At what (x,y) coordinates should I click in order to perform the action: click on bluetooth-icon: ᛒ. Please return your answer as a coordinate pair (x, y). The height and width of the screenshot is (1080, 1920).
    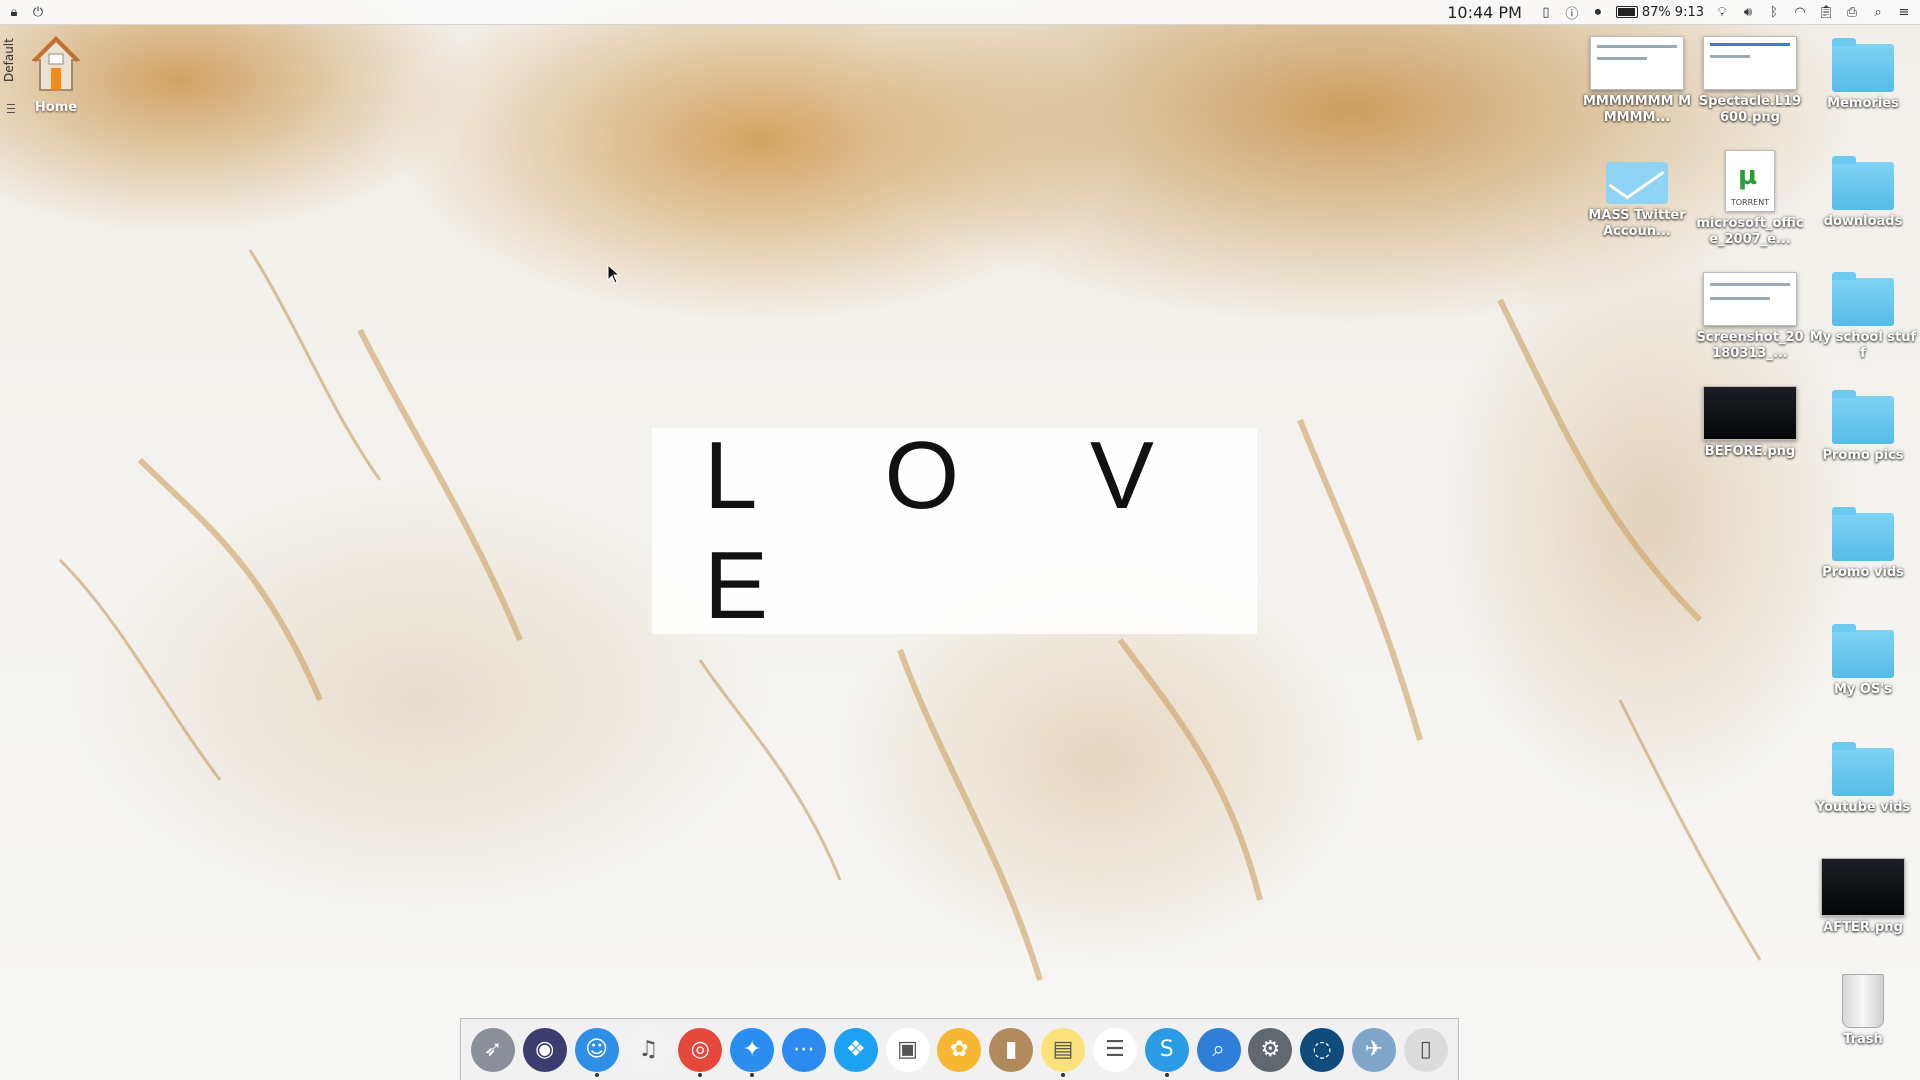
    Looking at the image, I should click on (1774, 12).